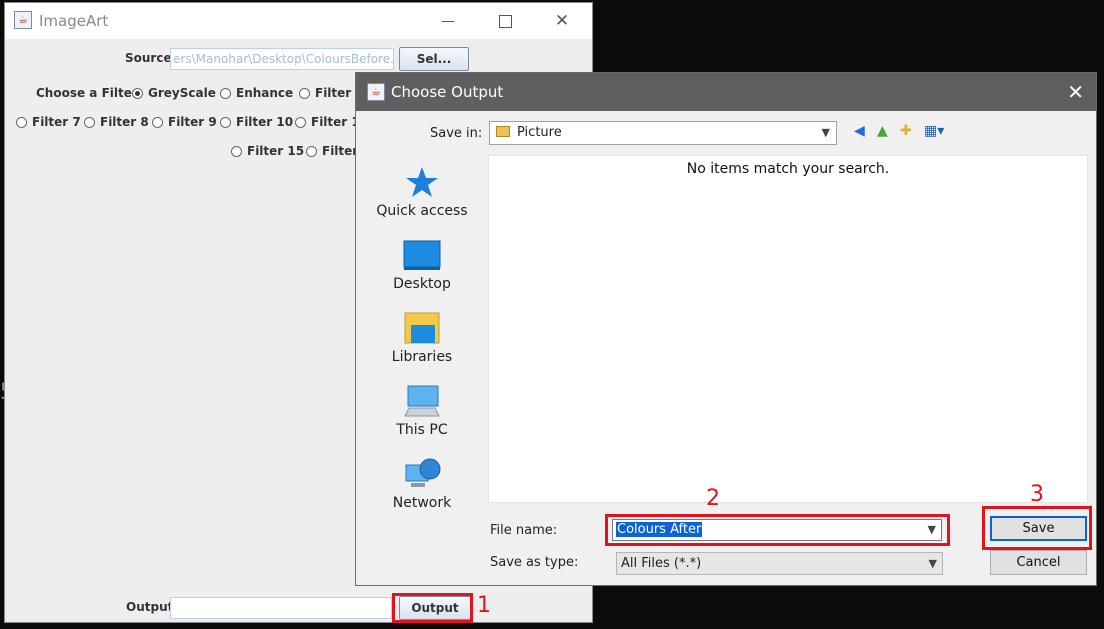 The image size is (1104, 629). I want to click on output-field, so click(281, 608).